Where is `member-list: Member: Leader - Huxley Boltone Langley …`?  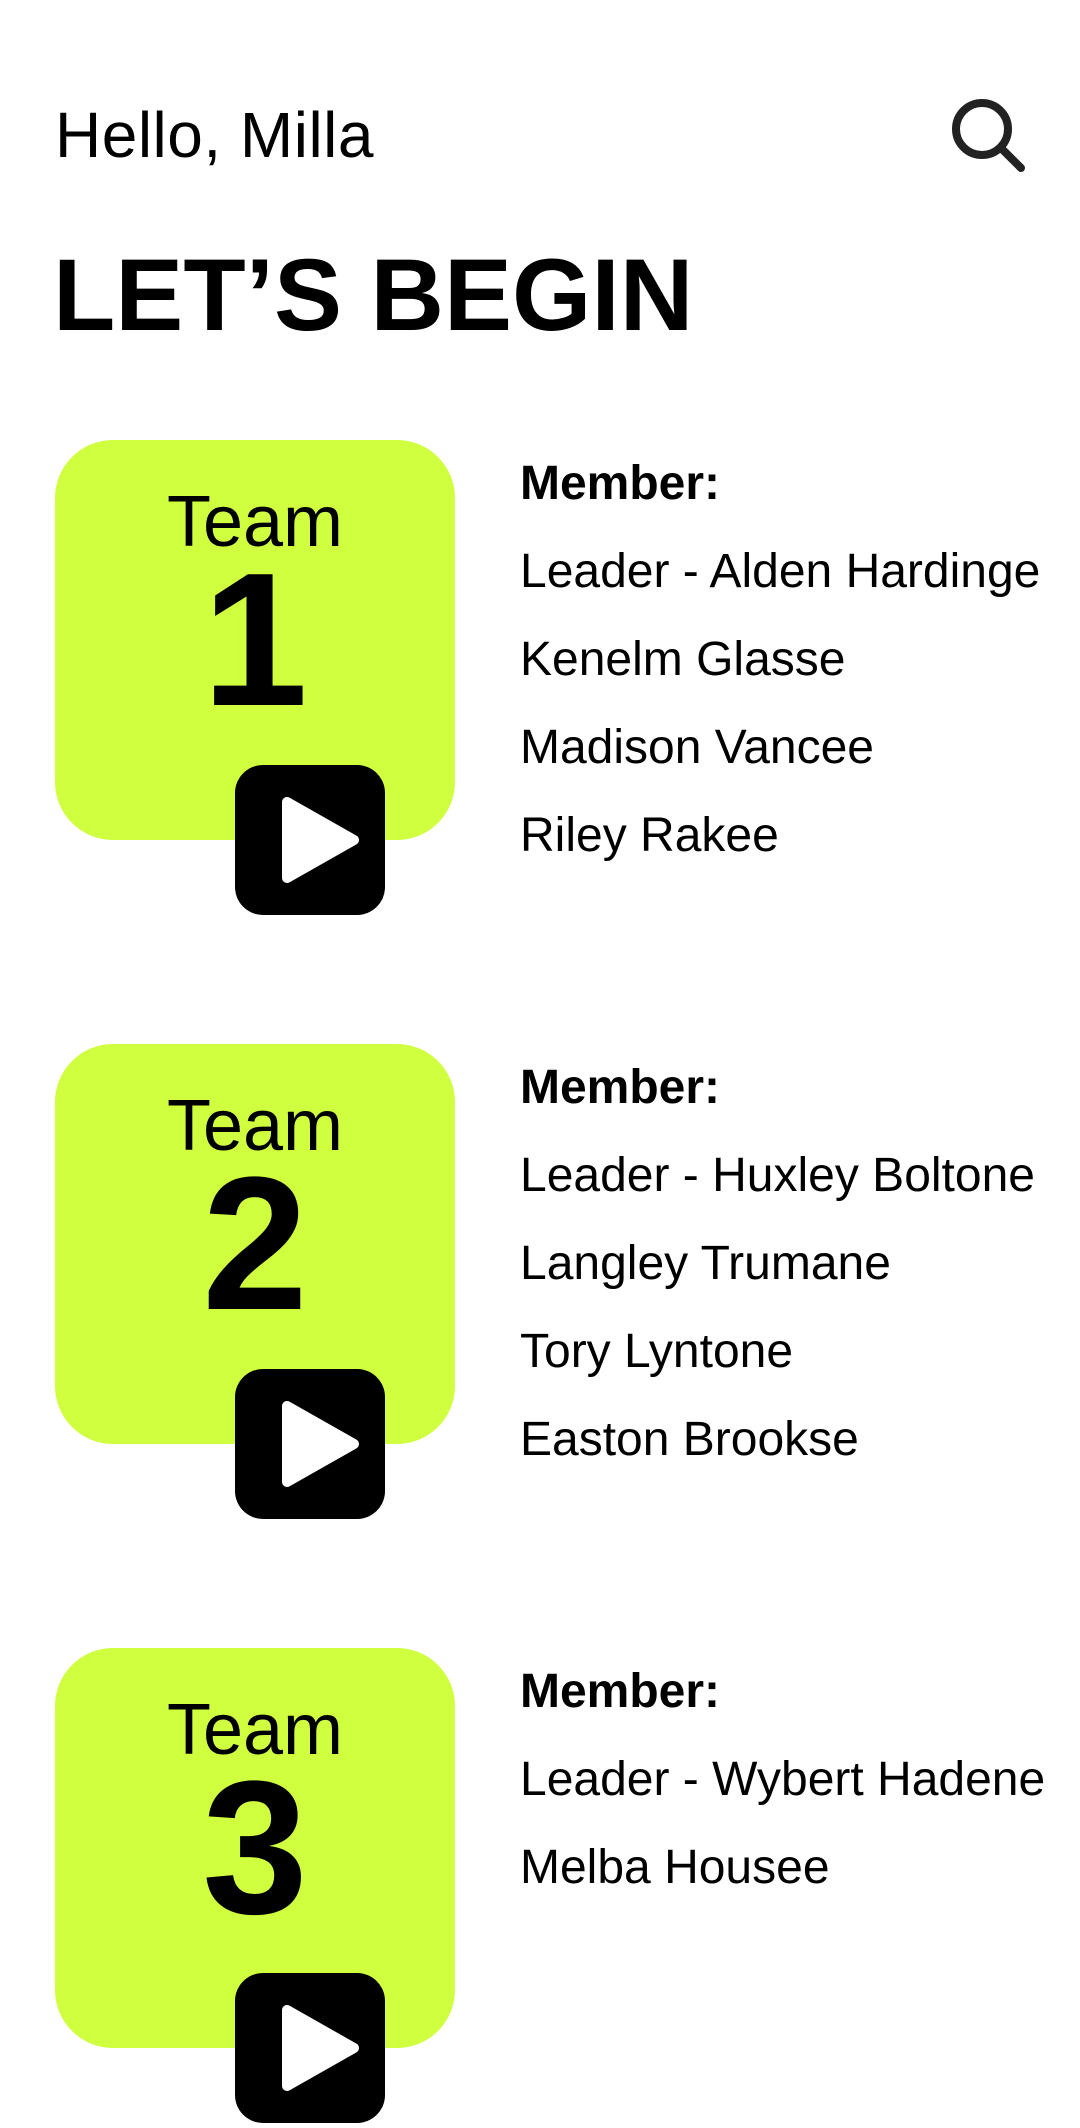
member-list: Member: Leader - Huxley Boltone Langley … is located at coordinates (800, 1264).